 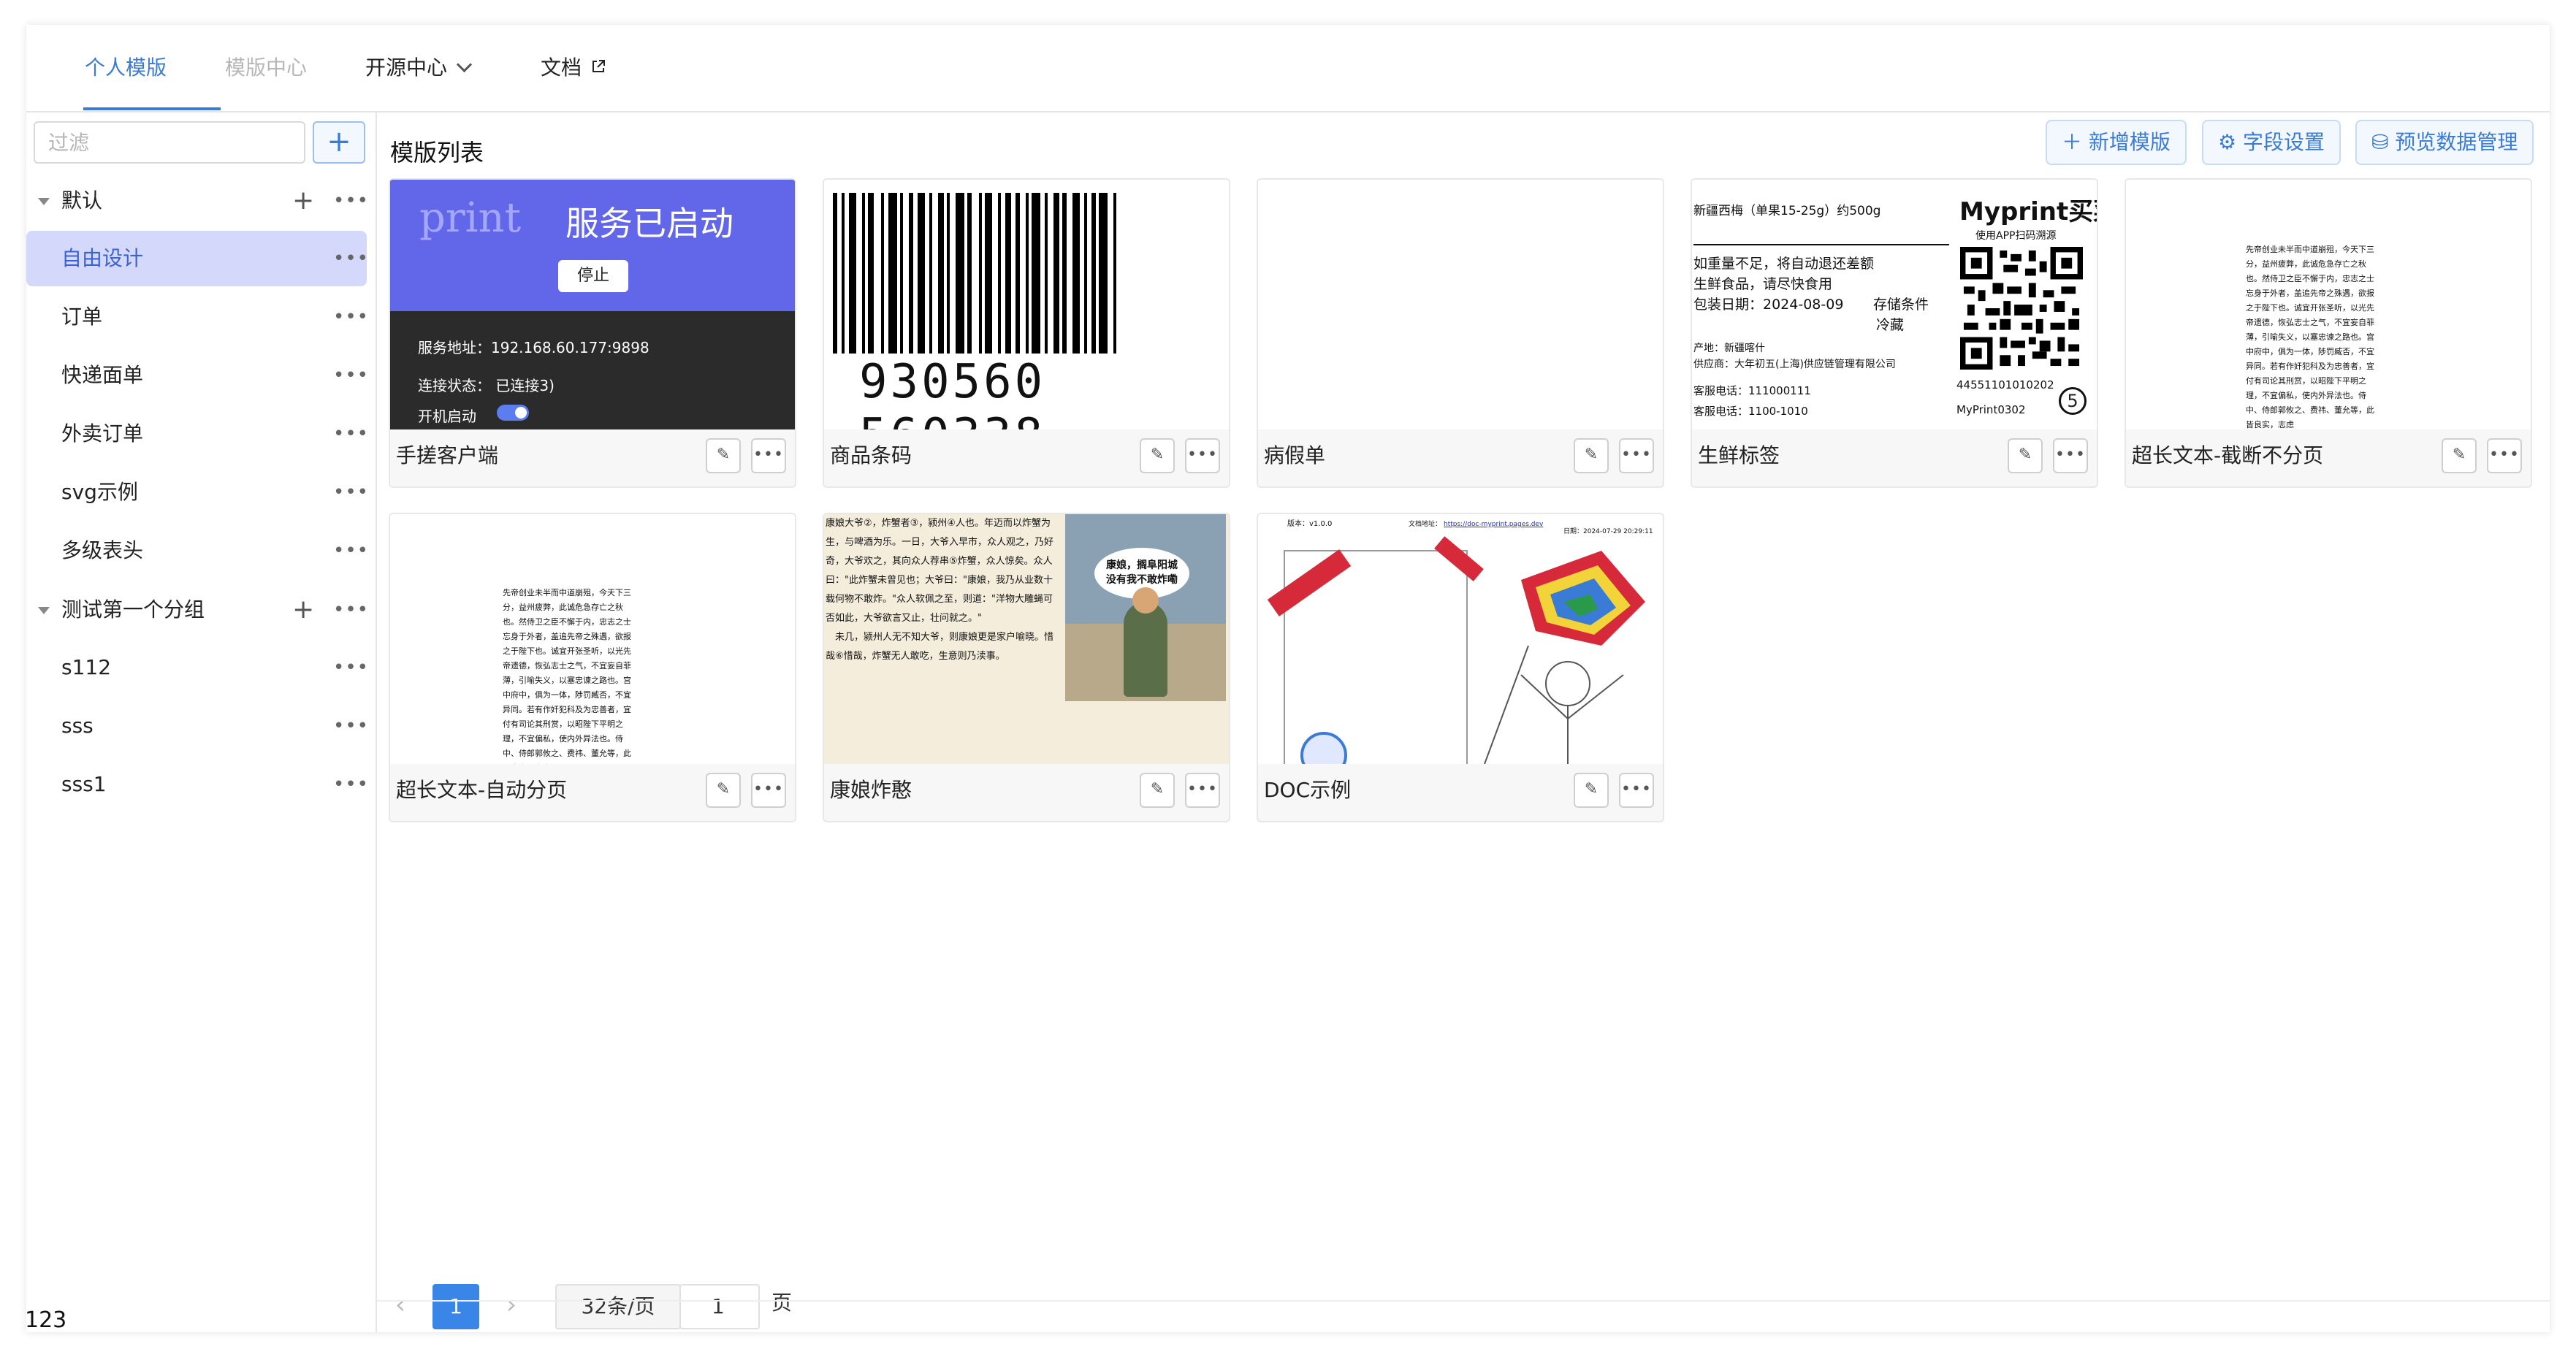 What do you see at coordinates (197, 492) in the screenshot?
I see `sidebar-item-svg: svg示例 •••` at bounding box center [197, 492].